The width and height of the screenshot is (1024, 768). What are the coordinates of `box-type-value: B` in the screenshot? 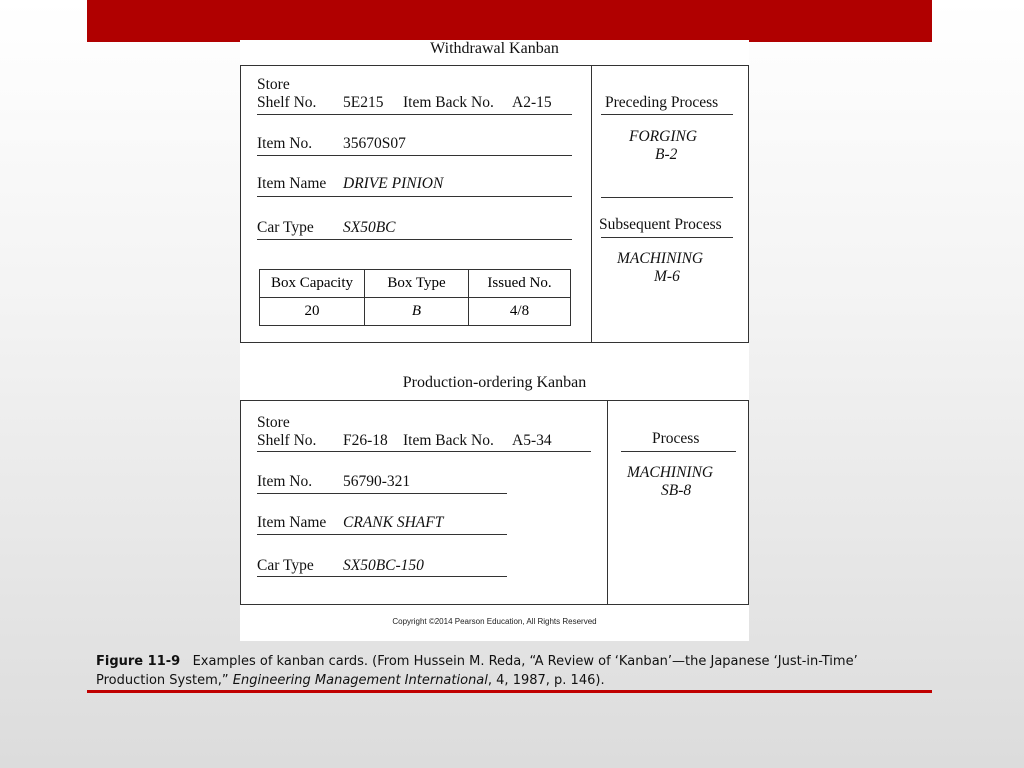 It's located at (416, 311).